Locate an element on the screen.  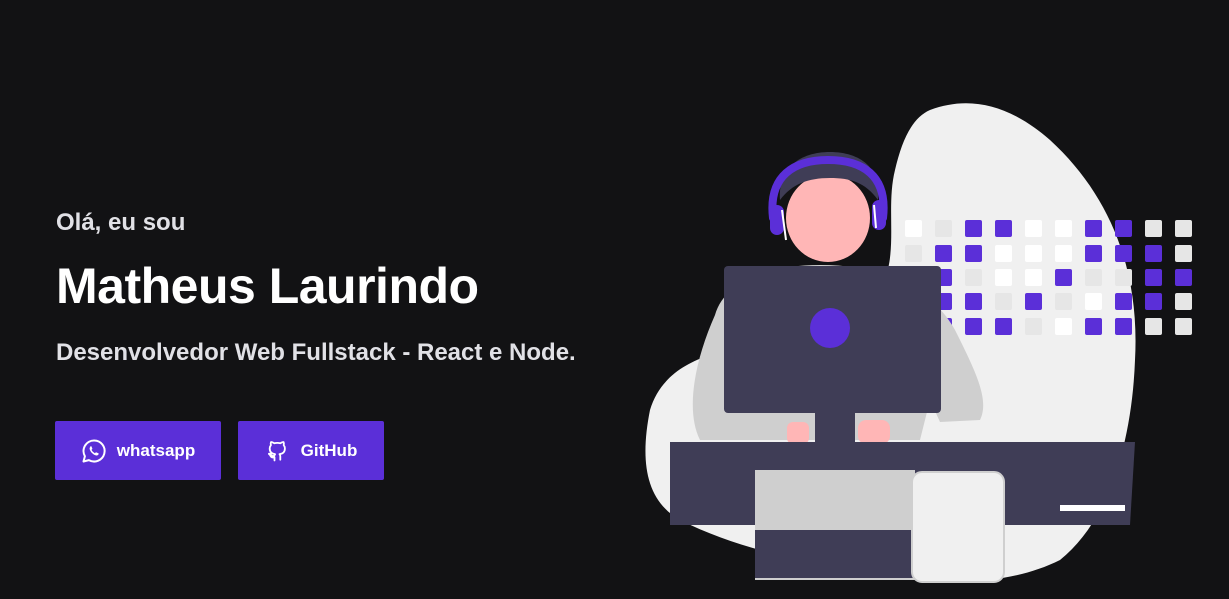
greeting-text: Olá, eu sou is located at coordinates (121, 222).